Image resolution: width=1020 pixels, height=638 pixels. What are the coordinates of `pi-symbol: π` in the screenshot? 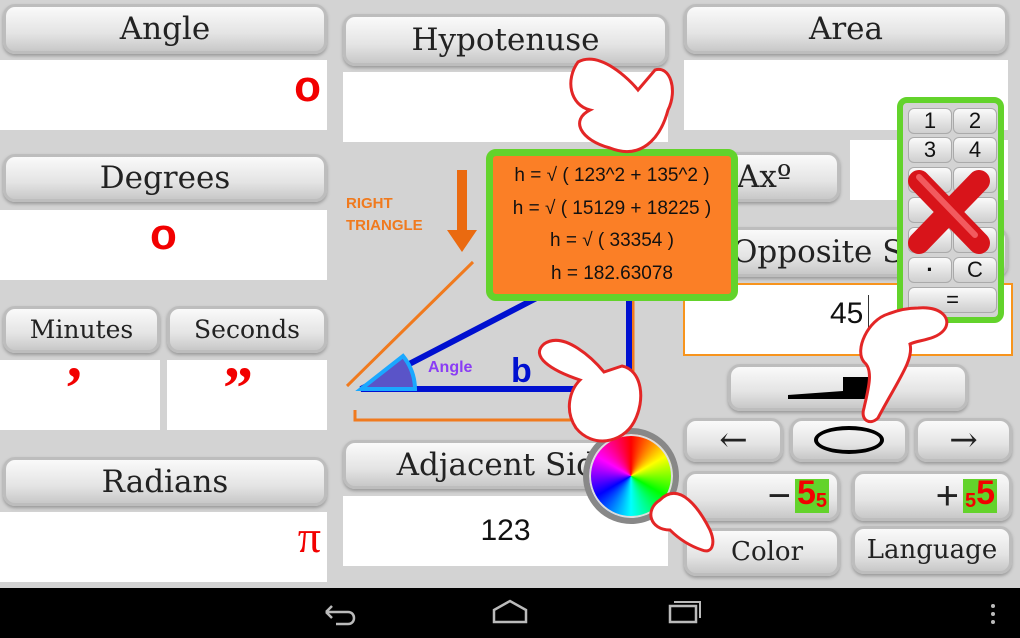 It's located at (309, 536).